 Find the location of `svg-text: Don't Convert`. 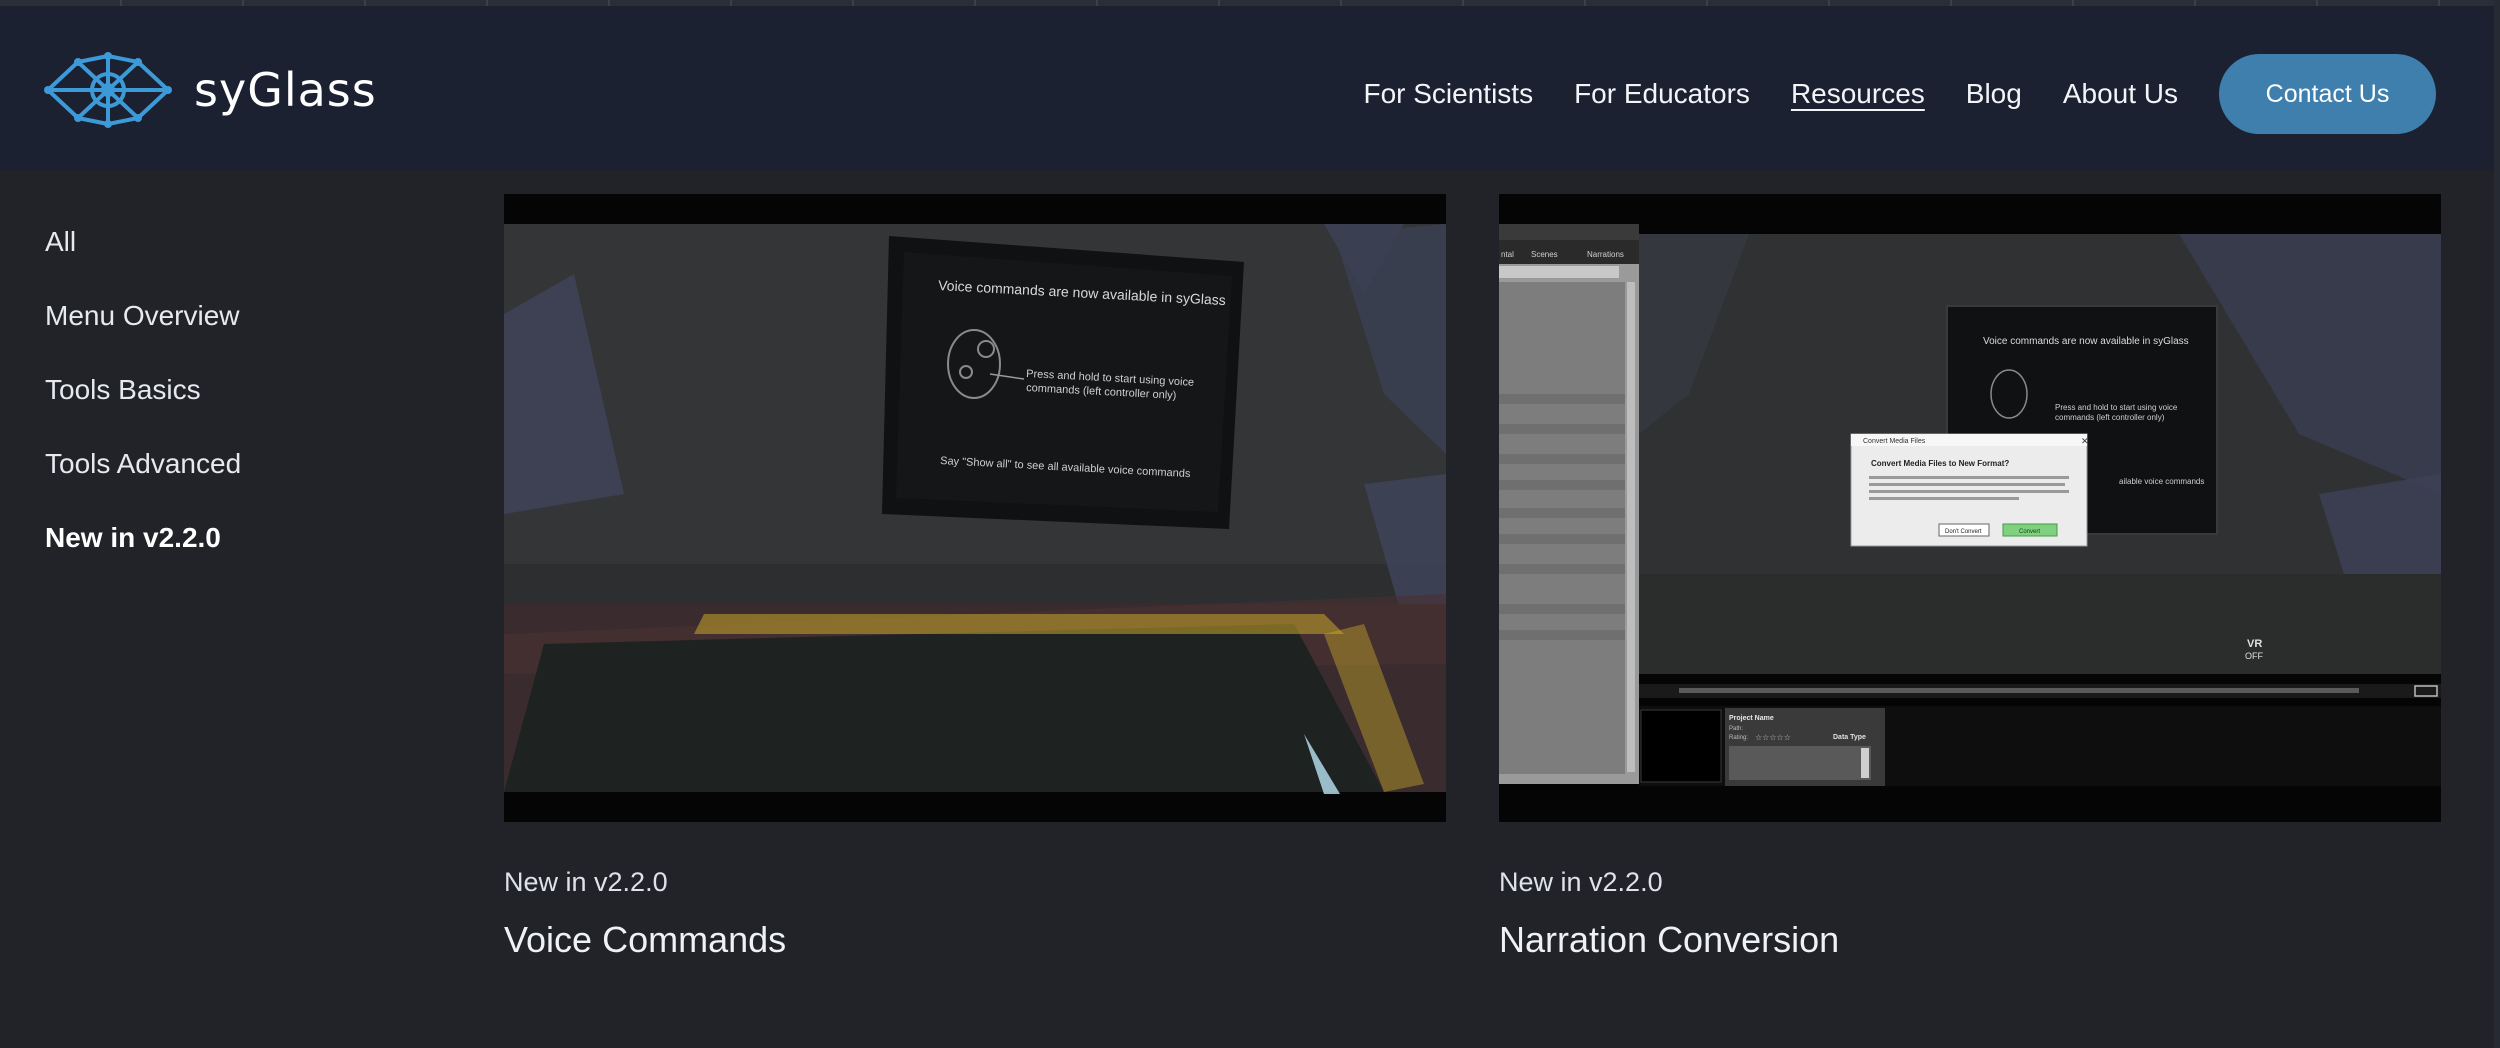

svg-text: Don't Convert is located at coordinates (1963, 532).